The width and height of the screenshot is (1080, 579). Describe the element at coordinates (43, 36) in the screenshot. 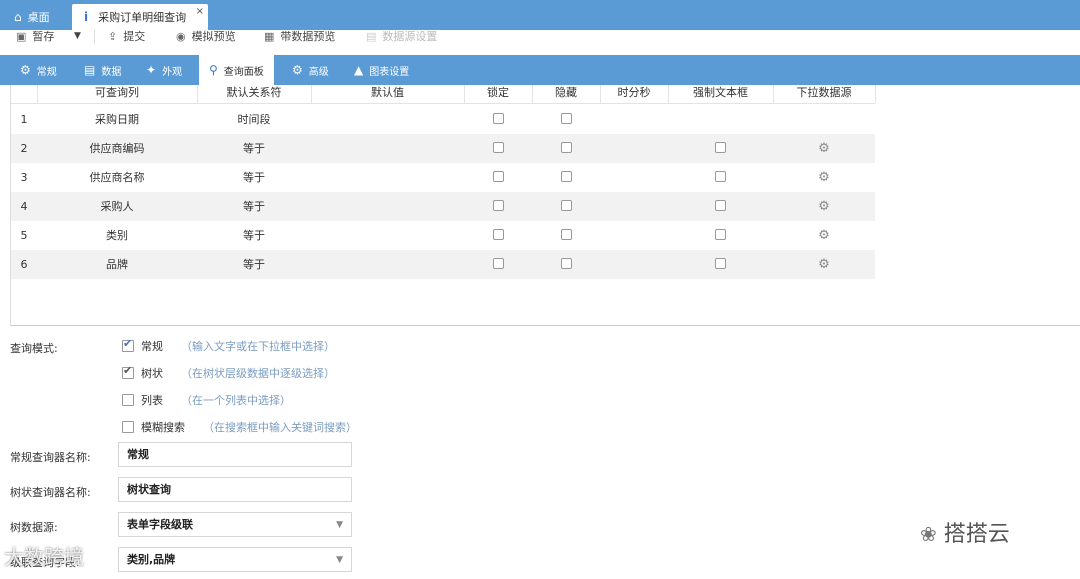

I see `save-draft-label: 暂存` at that location.